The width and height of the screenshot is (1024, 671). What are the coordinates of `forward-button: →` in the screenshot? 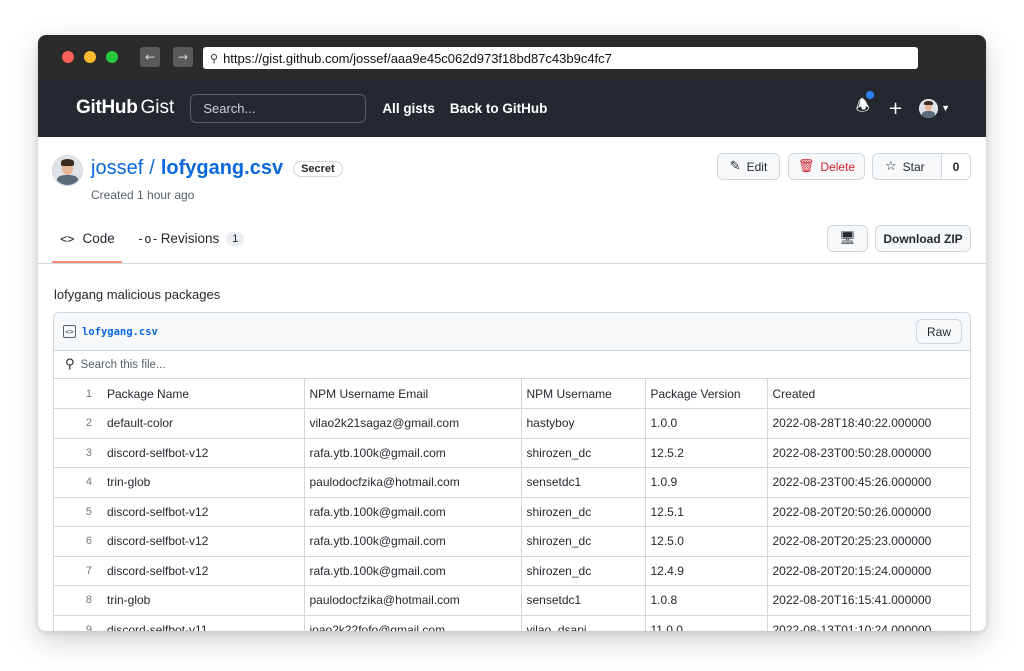 It's located at (183, 57).